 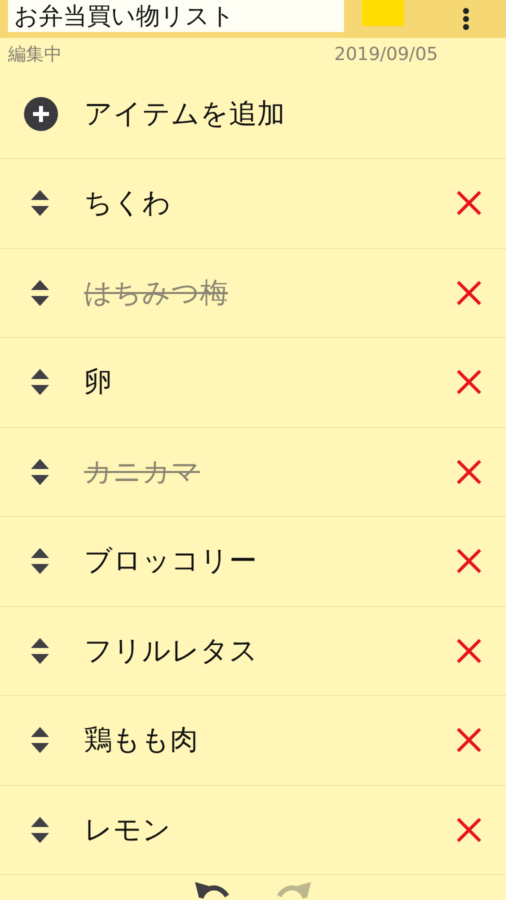 What do you see at coordinates (466, 19) in the screenshot?
I see `more-icon` at bounding box center [466, 19].